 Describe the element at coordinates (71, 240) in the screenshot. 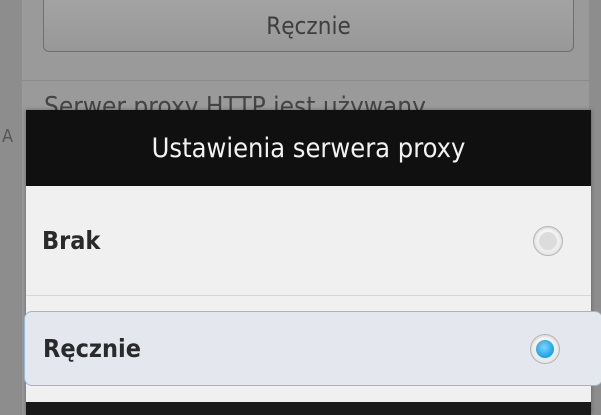

I see `option-none-label: Brak` at that location.